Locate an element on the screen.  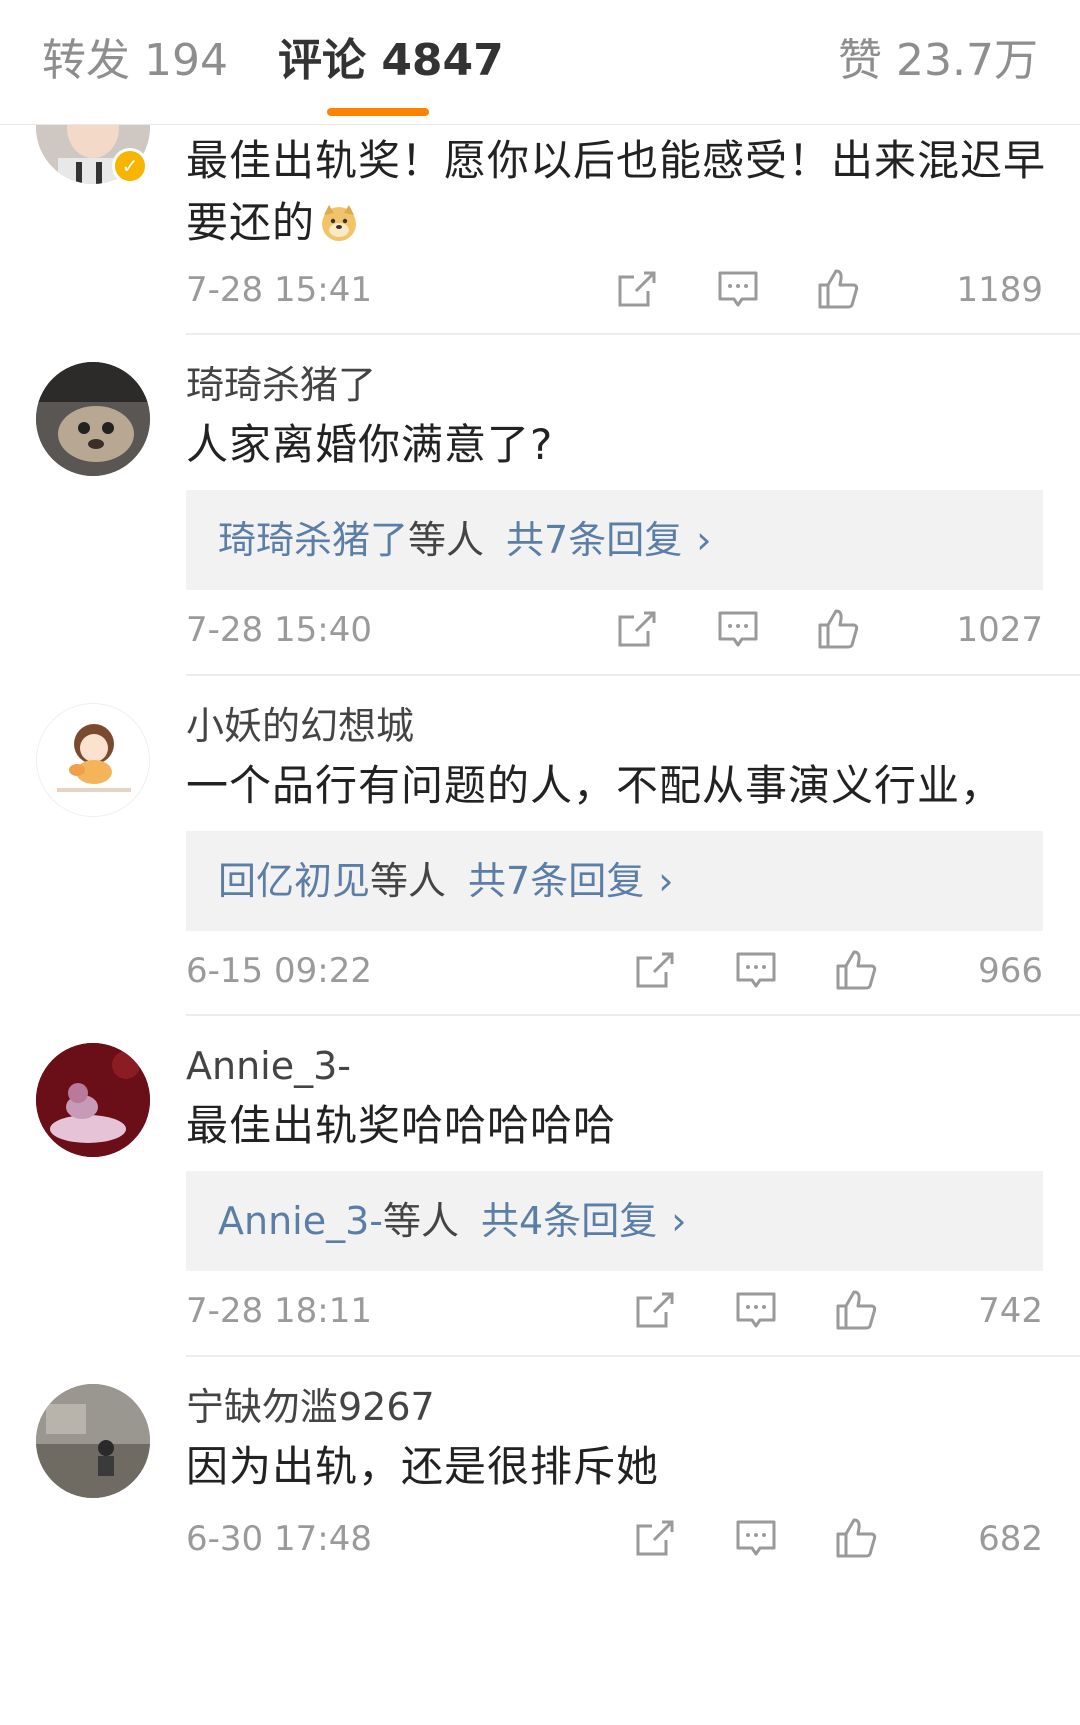
active-tab-indicator is located at coordinates (378, 112).